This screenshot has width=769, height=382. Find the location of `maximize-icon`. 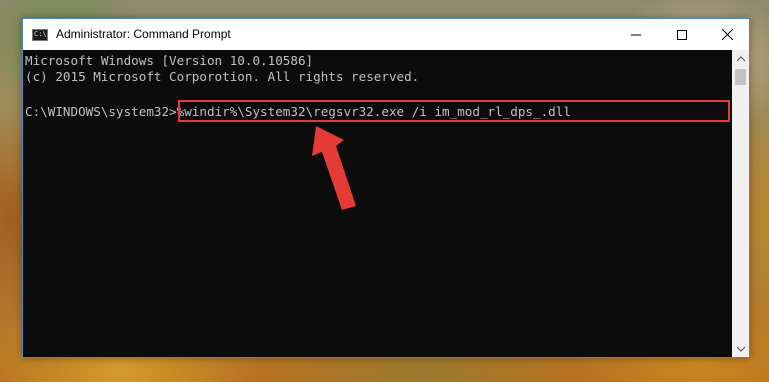

maximize-icon is located at coordinates (682, 34).